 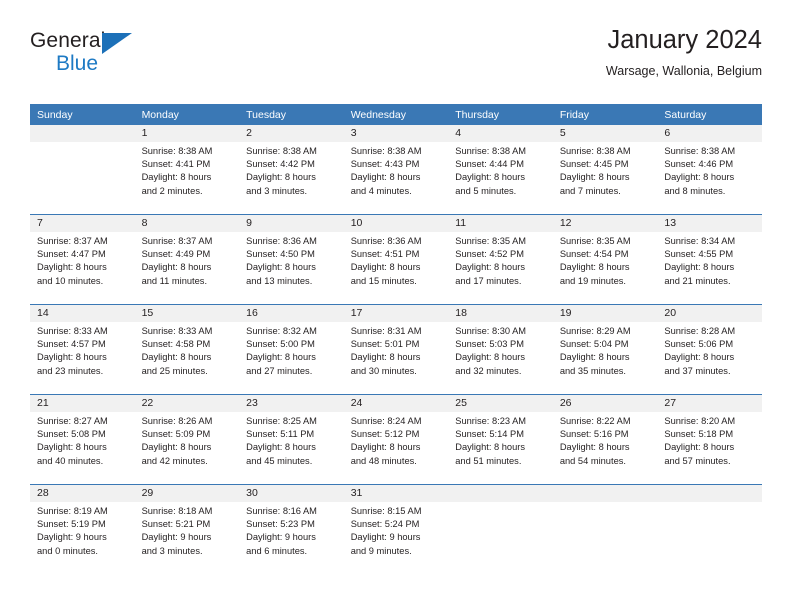 What do you see at coordinates (605, 223) in the screenshot?
I see `day-number: 12` at bounding box center [605, 223].